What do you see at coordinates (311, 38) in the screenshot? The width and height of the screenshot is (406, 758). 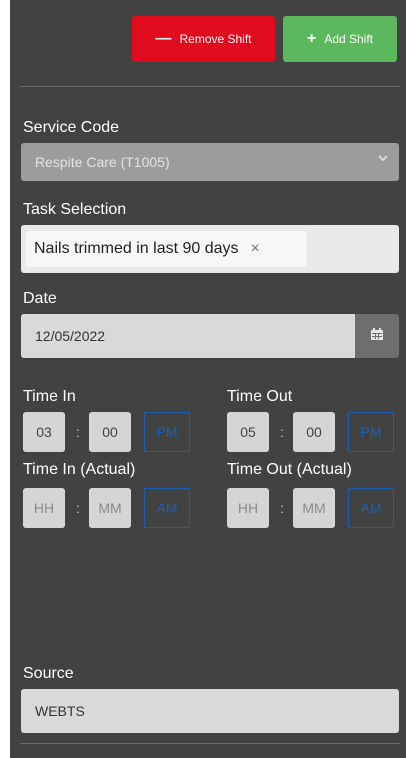 I see `plus-icon: +` at bounding box center [311, 38].